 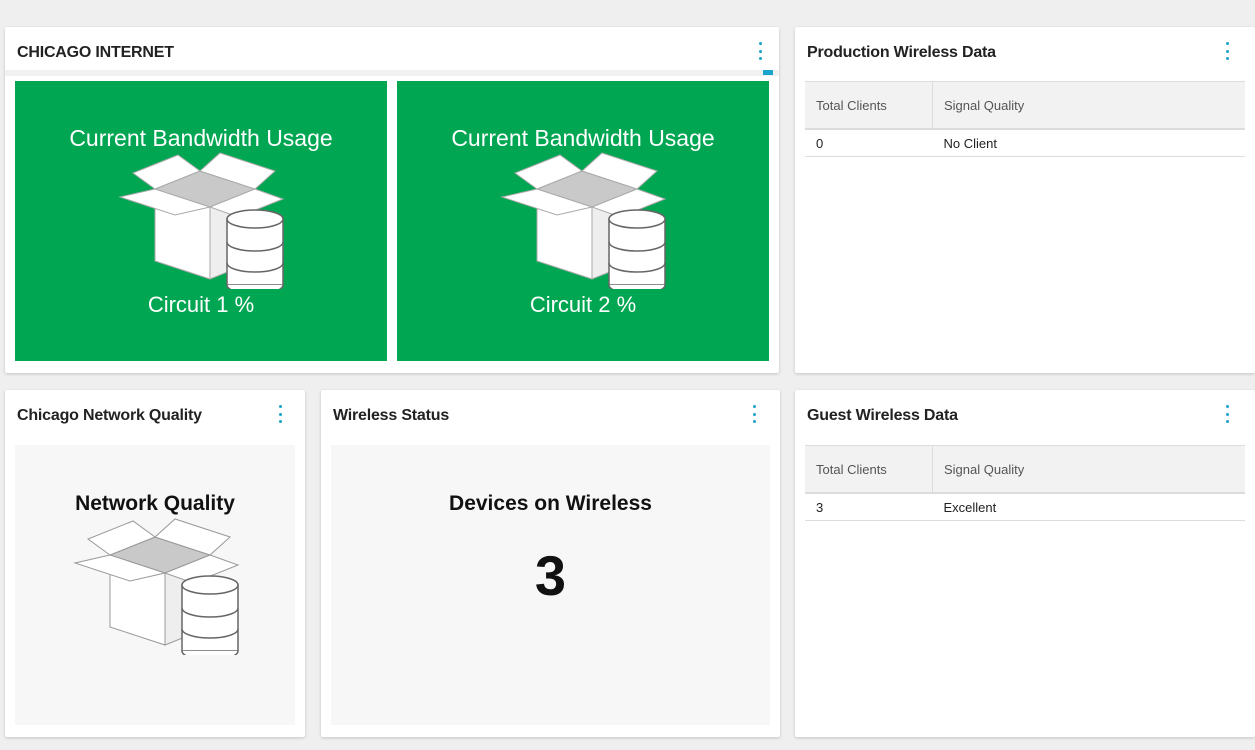 I want to click on total-clients-cell: 3, so click(x=869, y=507).